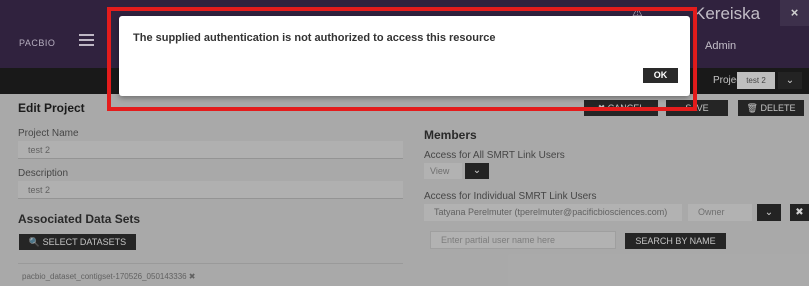 Image resolution: width=809 pixels, height=286 pixels. Describe the element at coordinates (660, 75) in the screenshot. I see `ok-button: OK` at that location.